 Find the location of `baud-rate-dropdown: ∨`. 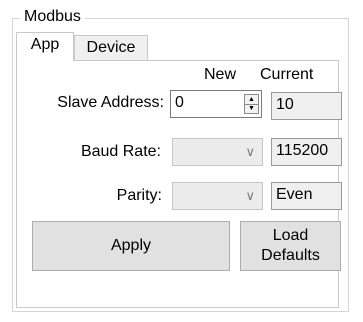

baud-rate-dropdown: ∨ is located at coordinates (217, 152).